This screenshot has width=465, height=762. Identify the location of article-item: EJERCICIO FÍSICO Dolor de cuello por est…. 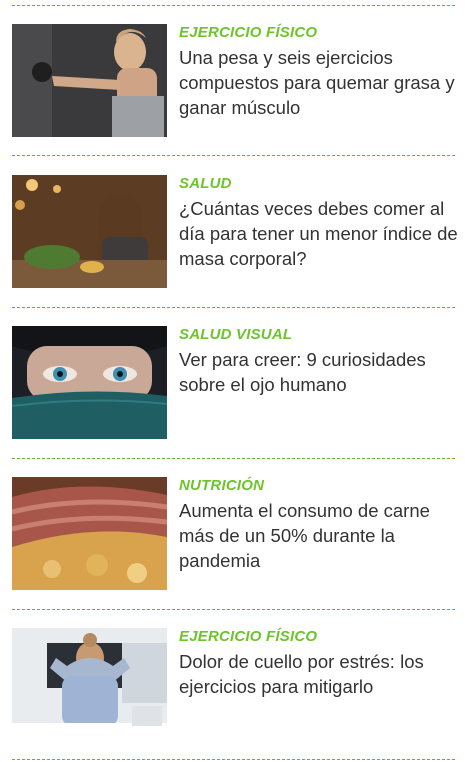
(233, 684).